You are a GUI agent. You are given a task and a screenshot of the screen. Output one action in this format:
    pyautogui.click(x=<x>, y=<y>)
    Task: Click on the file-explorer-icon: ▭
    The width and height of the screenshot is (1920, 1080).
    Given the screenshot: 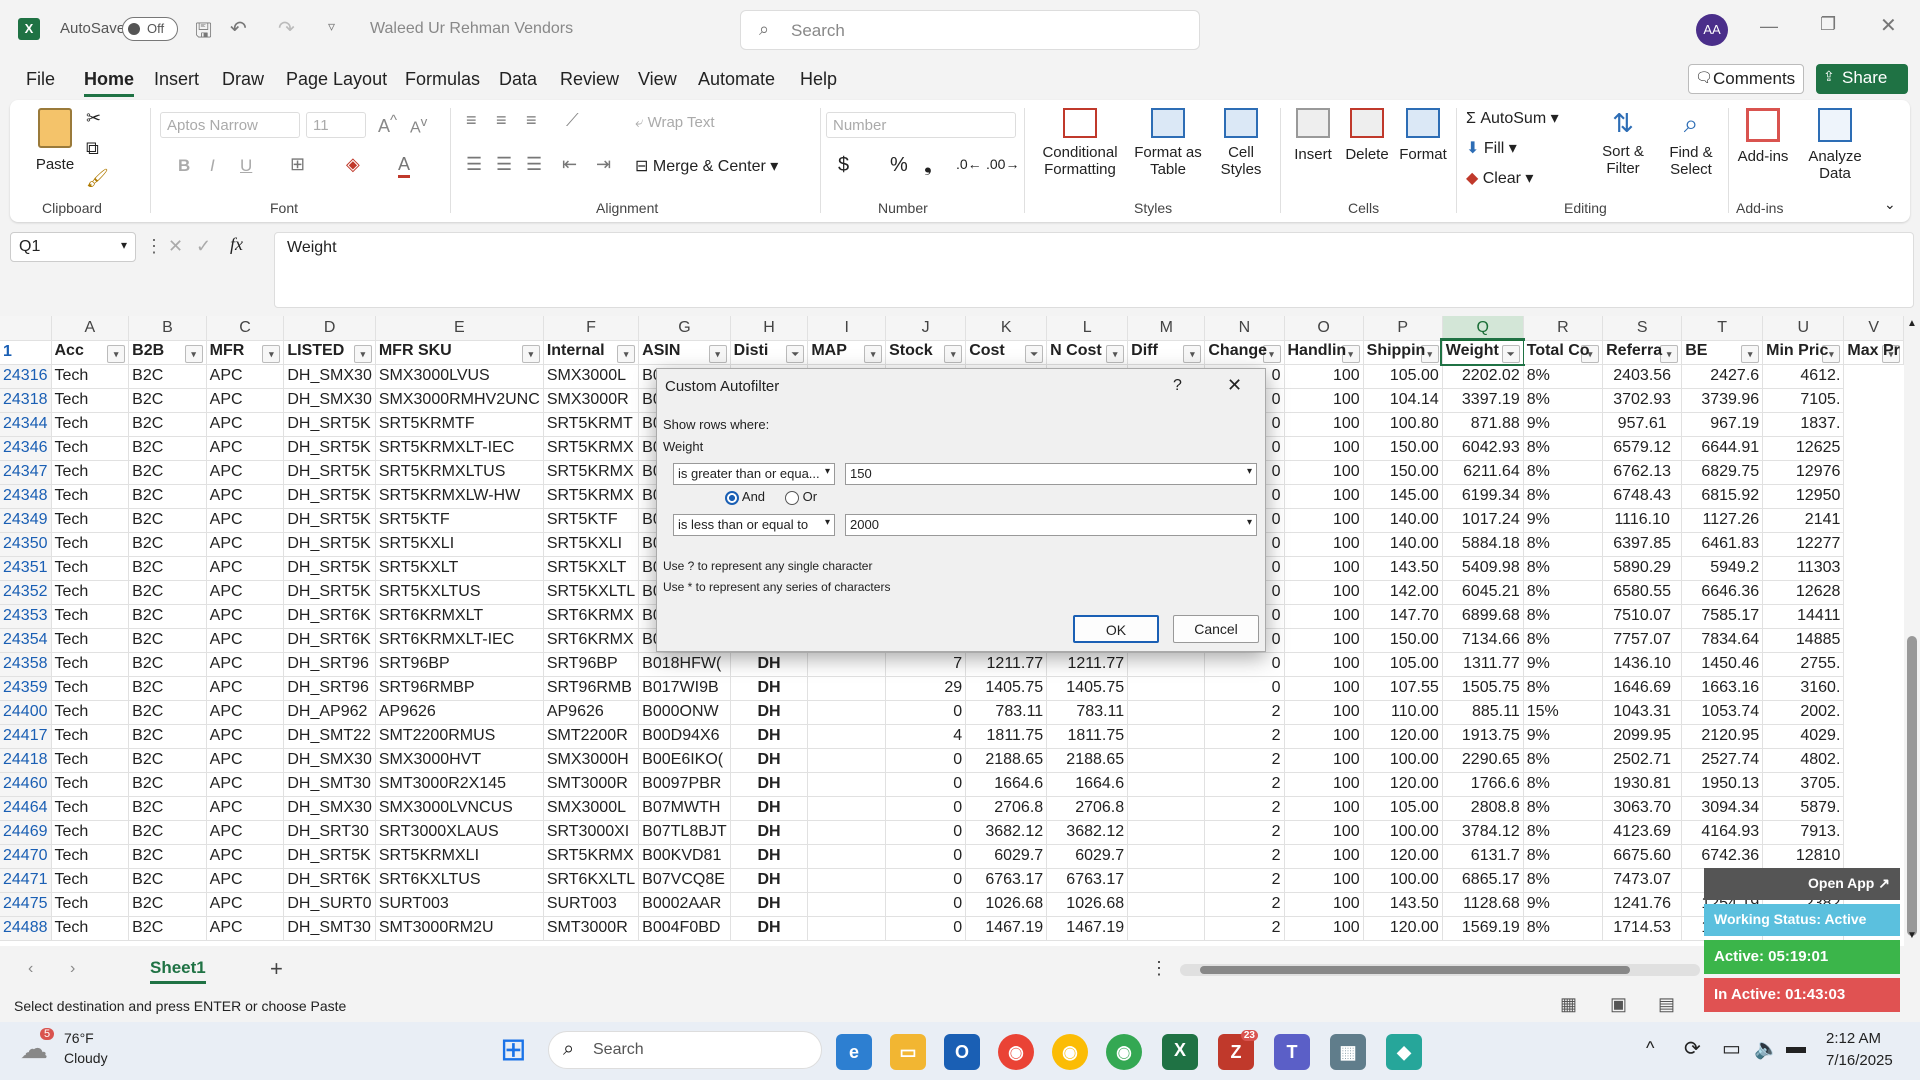 What is the action you would take?
    pyautogui.click(x=908, y=1052)
    